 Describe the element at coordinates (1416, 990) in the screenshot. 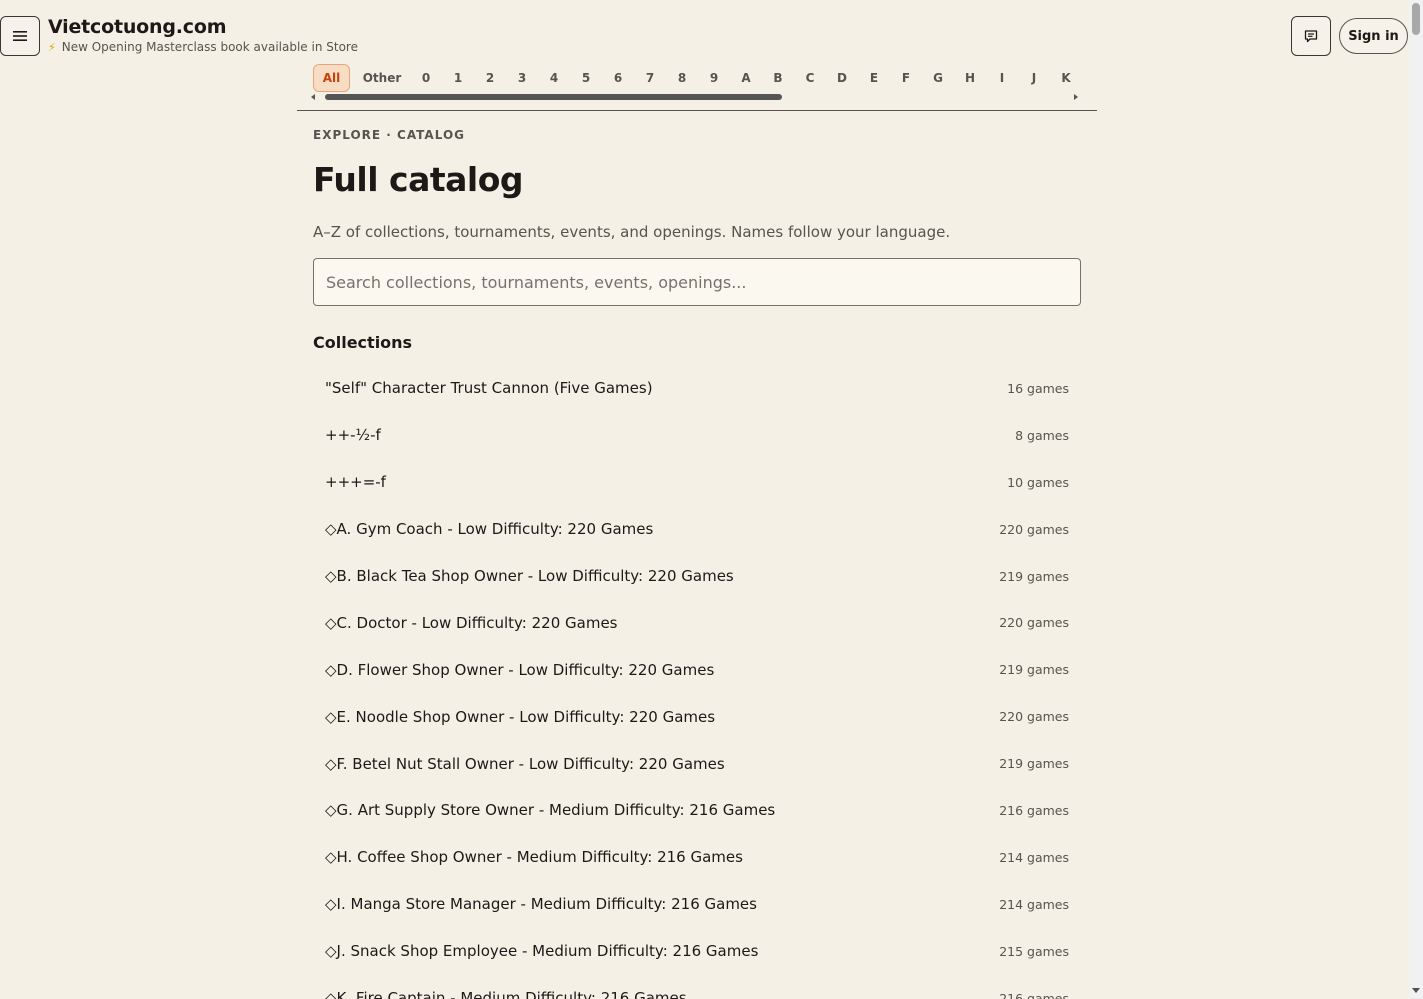

I see `scroll-down-arrow-icon` at that location.